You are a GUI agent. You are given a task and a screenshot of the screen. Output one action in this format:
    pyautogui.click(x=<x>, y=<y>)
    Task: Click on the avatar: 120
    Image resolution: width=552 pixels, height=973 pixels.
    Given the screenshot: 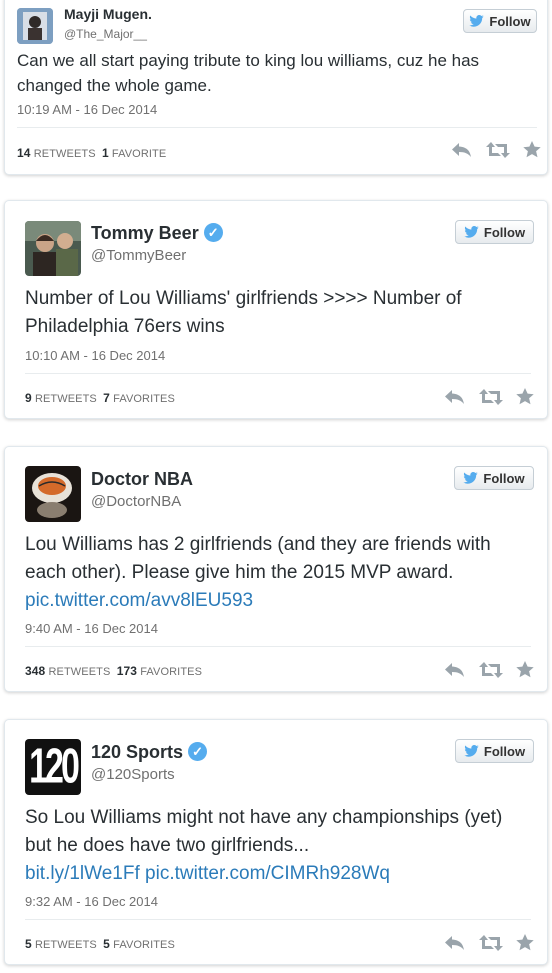 What is the action you would take?
    pyautogui.click(x=53, y=767)
    